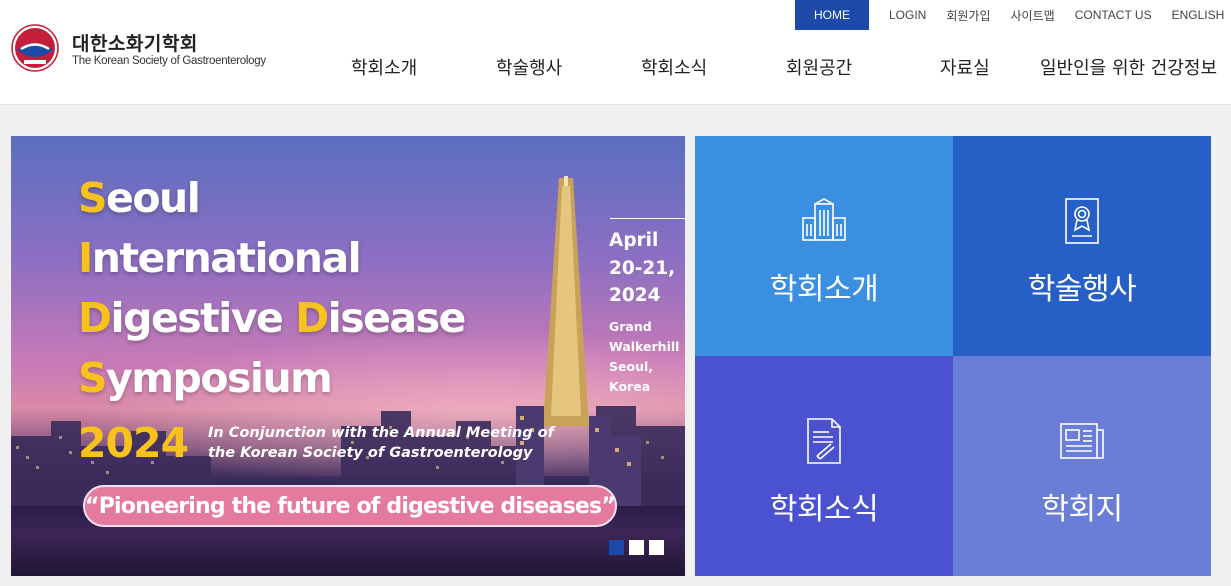 This screenshot has width=1231, height=586. I want to click on sitemap-link: 사이트맵, so click(1033, 15).